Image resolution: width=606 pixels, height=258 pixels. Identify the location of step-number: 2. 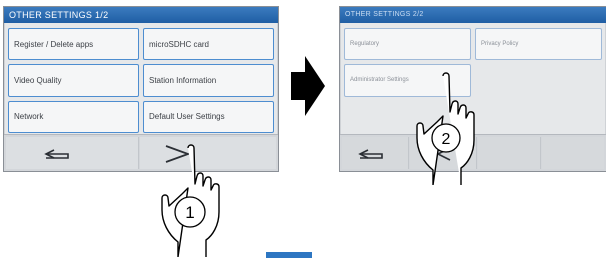
(446, 139).